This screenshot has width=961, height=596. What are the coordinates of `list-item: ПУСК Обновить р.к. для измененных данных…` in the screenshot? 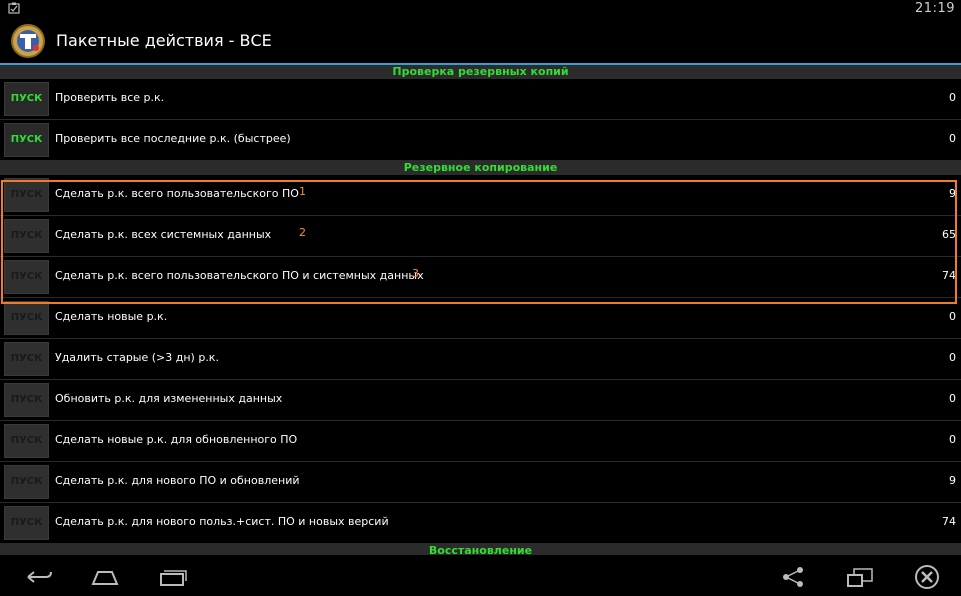 It's located at (480, 400).